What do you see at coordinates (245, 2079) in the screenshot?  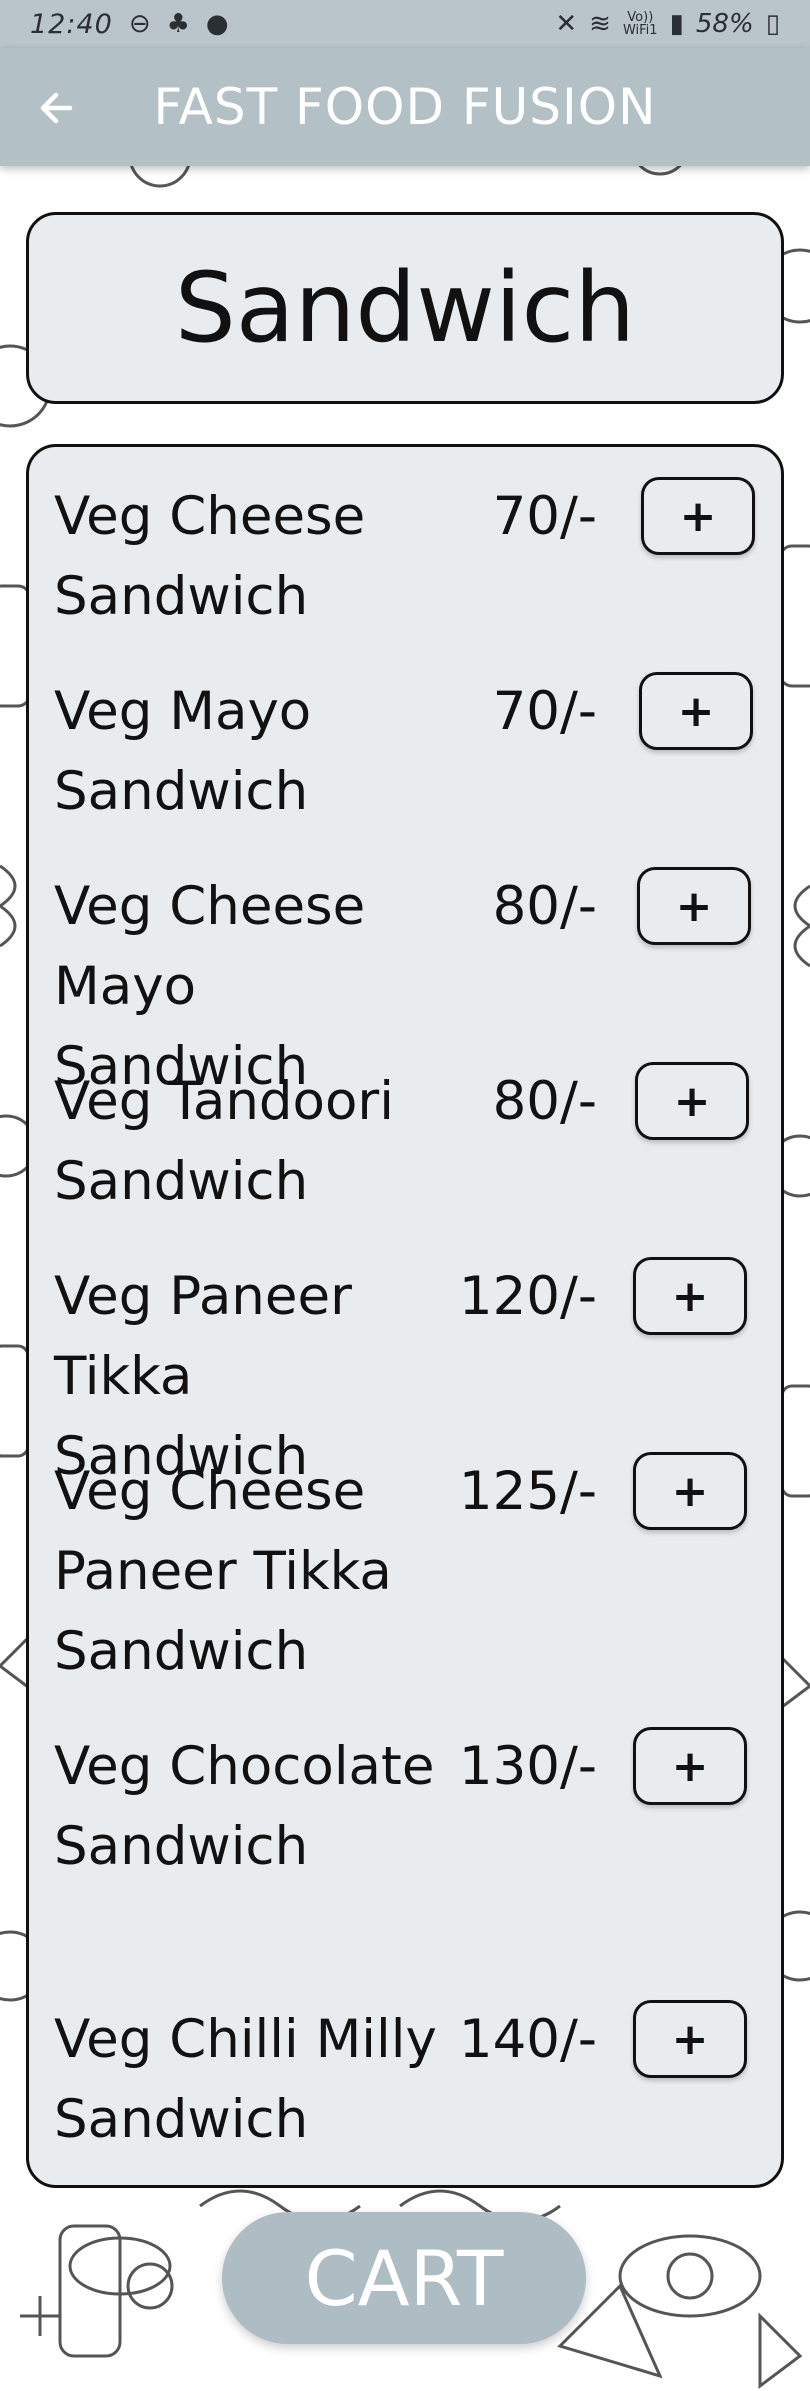 I see `item-name: Veg Chilli Milly Sandwich` at bounding box center [245, 2079].